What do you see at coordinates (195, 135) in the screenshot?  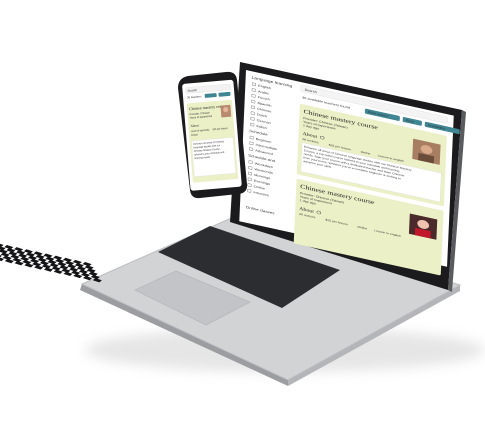 I see `phone-course-stat: Online` at bounding box center [195, 135].